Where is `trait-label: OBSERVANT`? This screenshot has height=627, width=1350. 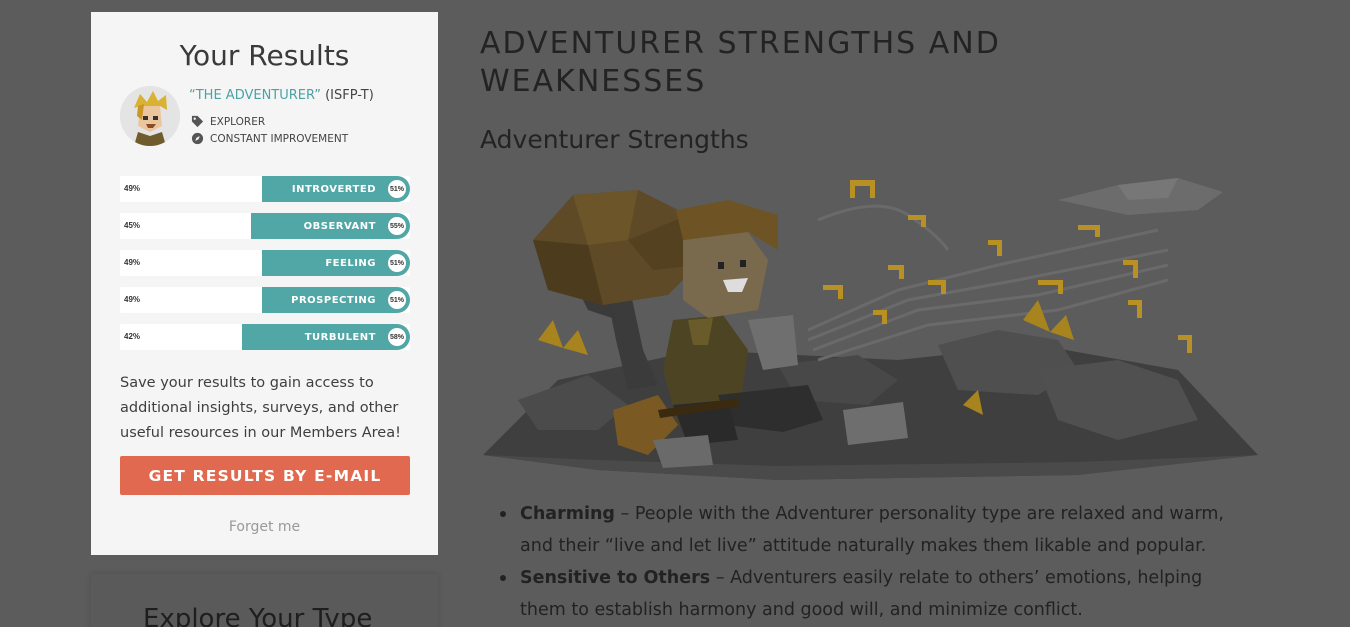 trait-label: OBSERVANT is located at coordinates (339, 226).